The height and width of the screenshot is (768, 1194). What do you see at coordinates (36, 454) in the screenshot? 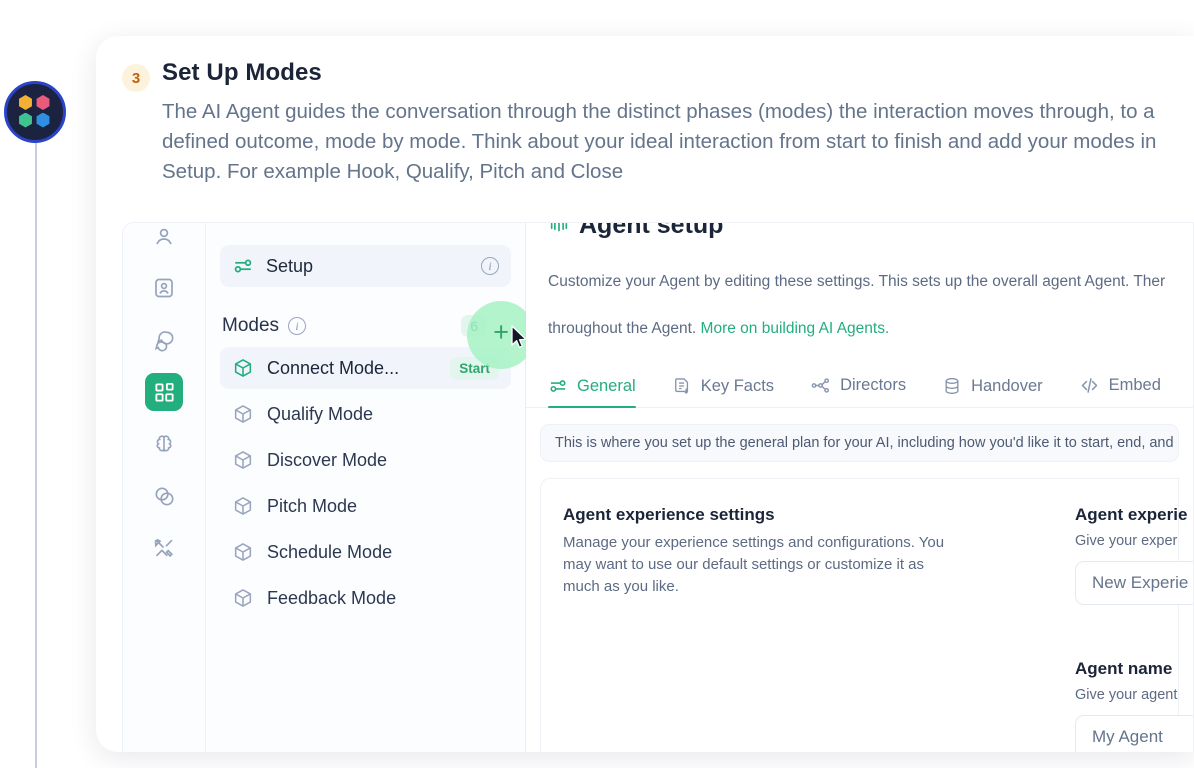
I see `connector-line` at bounding box center [36, 454].